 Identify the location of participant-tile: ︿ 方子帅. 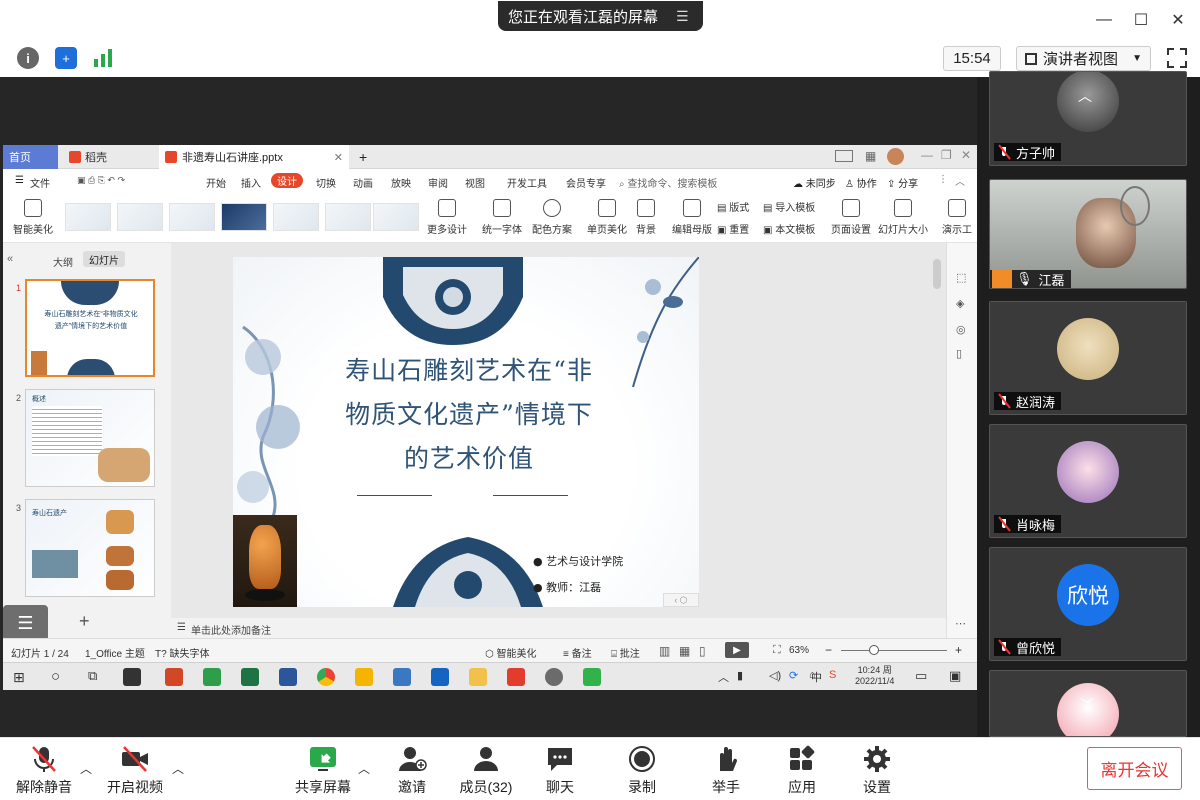
(1088, 118).